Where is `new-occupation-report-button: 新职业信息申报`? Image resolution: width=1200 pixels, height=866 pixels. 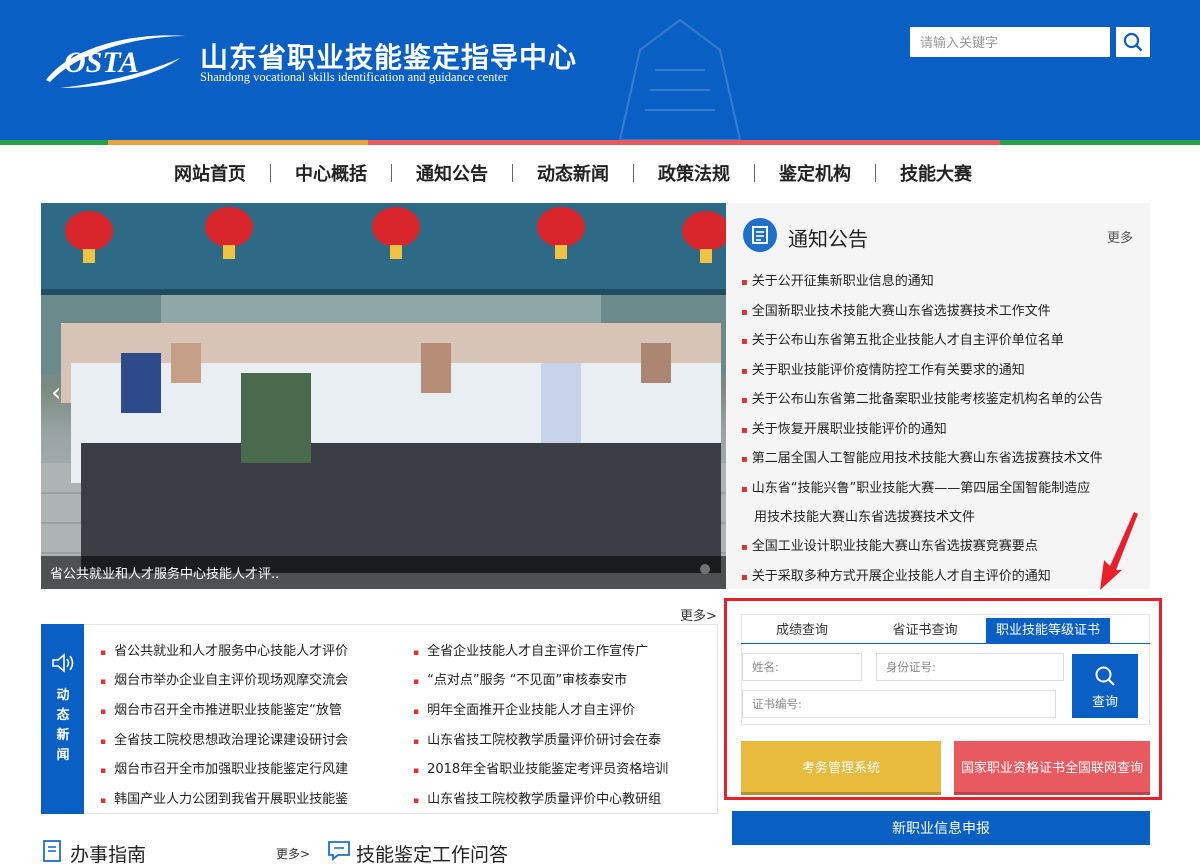
new-occupation-report-button: 新职业信息申报 is located at coordinates (941, 828).